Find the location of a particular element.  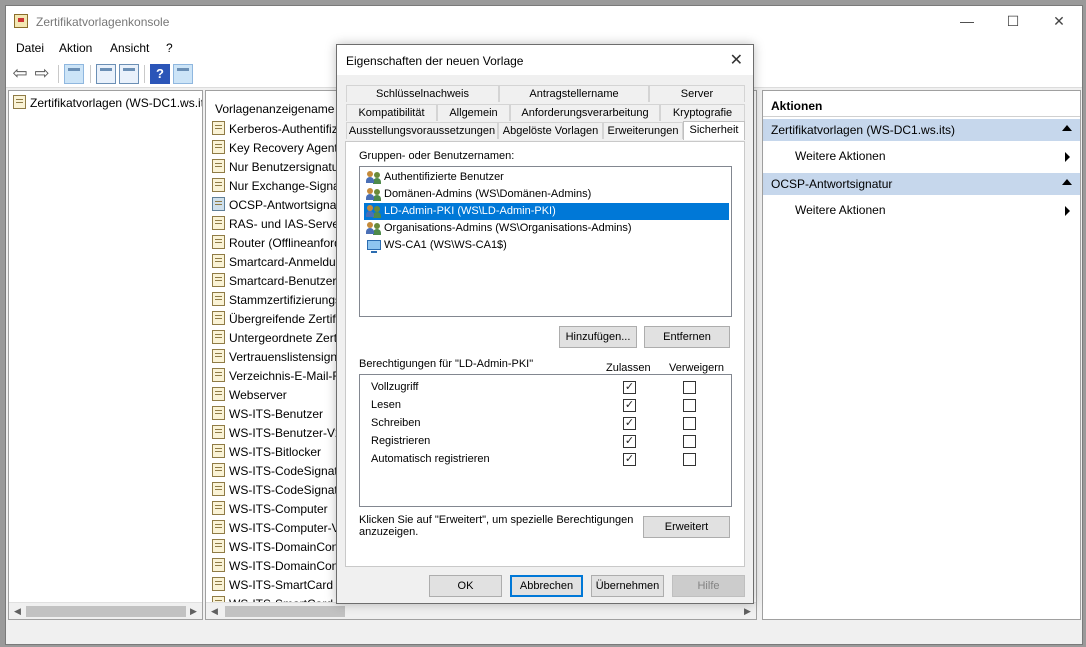

tree-pane: Zertifikatvorlagen (WS-DC1.ws.its) ◀ ▶ is located at coordinates (105, 355).